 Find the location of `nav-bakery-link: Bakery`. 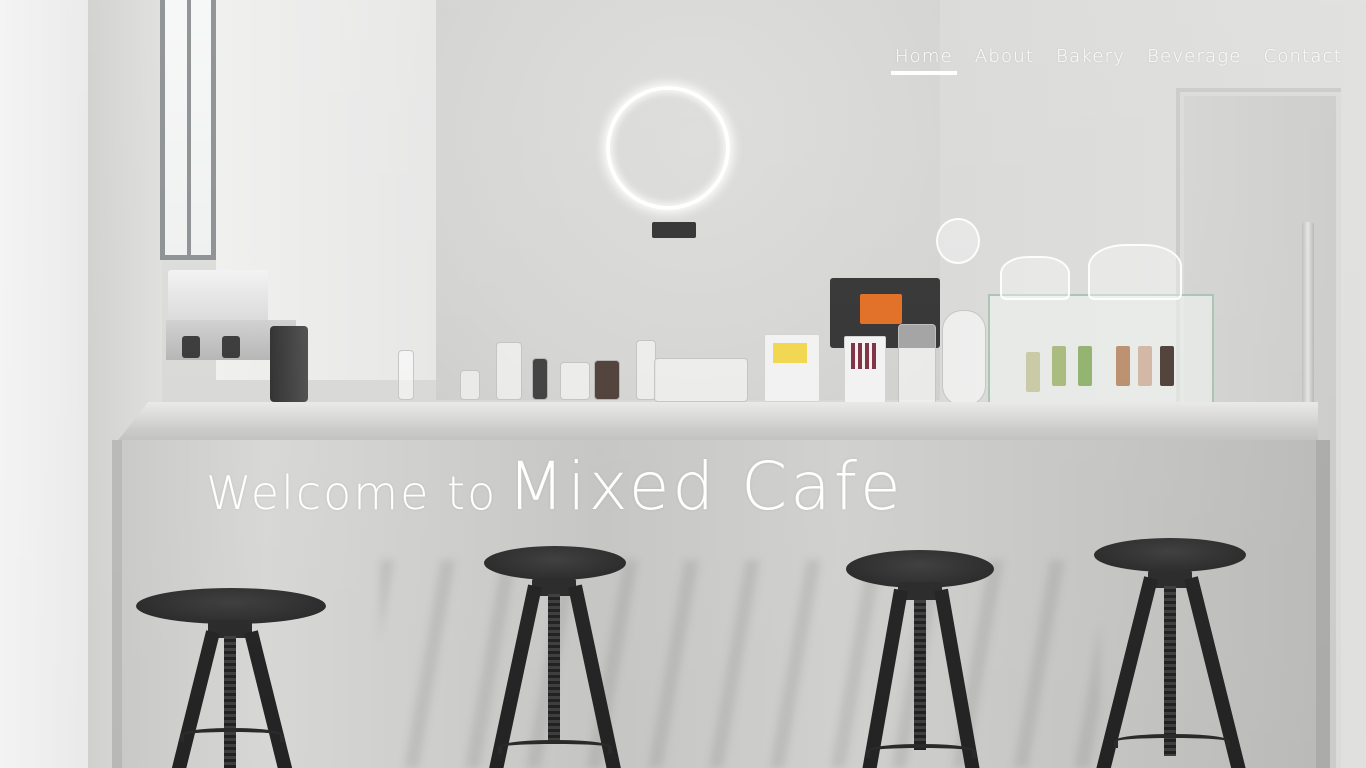

nav-bakery-link: Bakery is located at coordinates (1090, 57).